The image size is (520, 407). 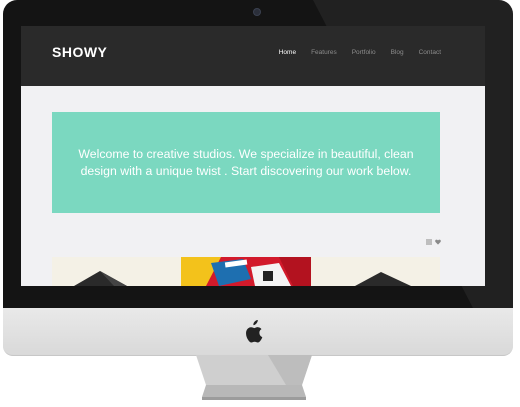 What do you see at coordinates (79, 52) in the screenshot?
I see `site-logo: SHOWY` at bounding box center [79, 52].